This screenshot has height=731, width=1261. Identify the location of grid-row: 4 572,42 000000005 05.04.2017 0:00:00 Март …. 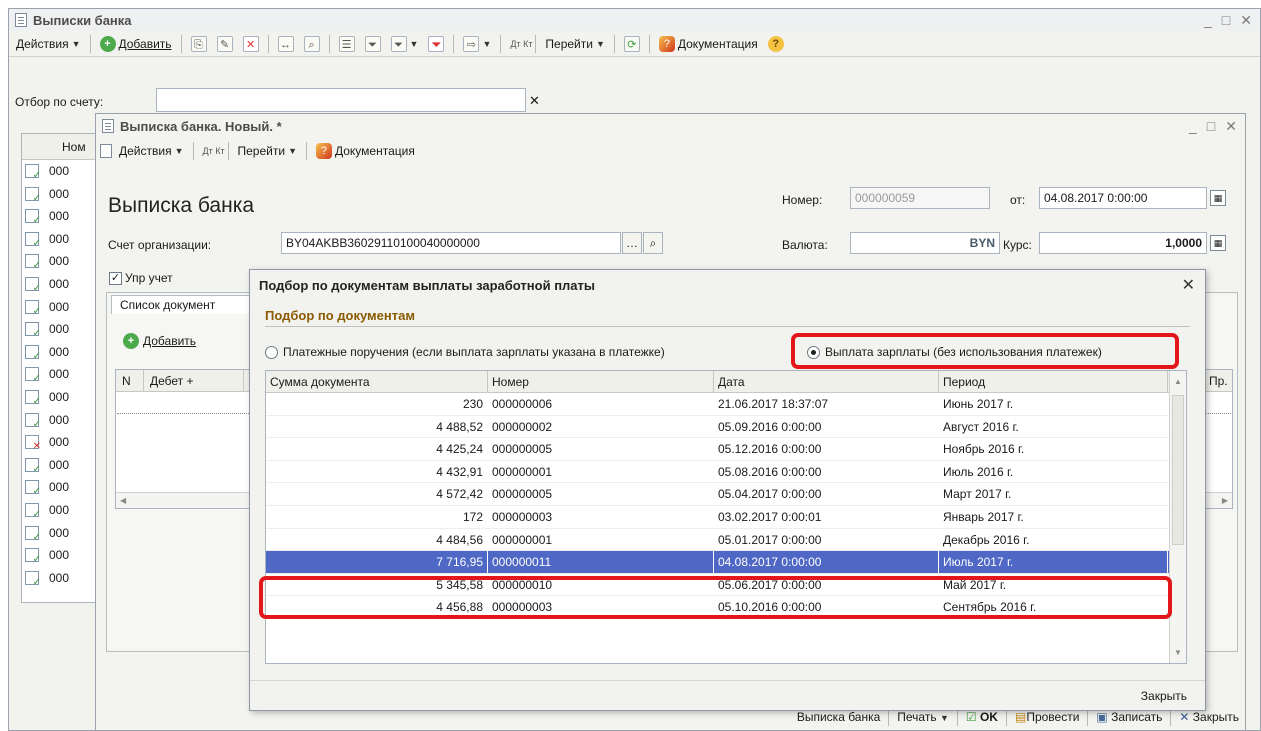
(726, 494).